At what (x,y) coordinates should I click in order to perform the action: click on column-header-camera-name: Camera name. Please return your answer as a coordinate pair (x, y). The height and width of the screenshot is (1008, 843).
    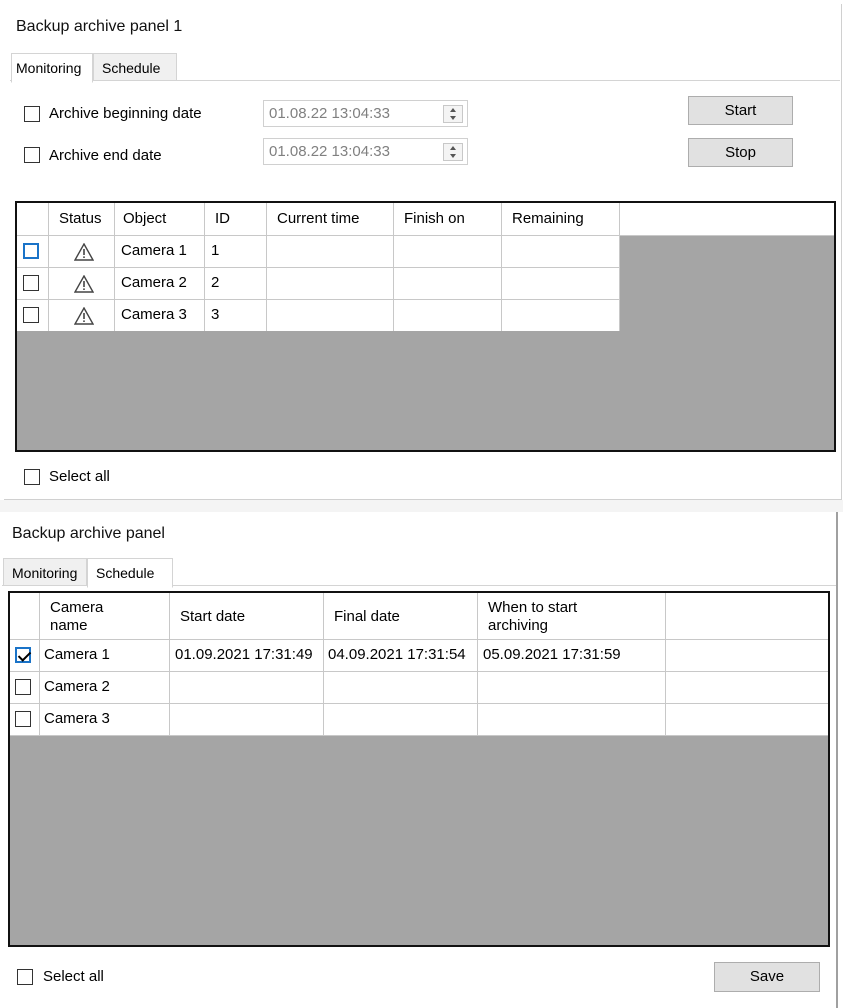
    Looking at the image, I should click on (105, 616).